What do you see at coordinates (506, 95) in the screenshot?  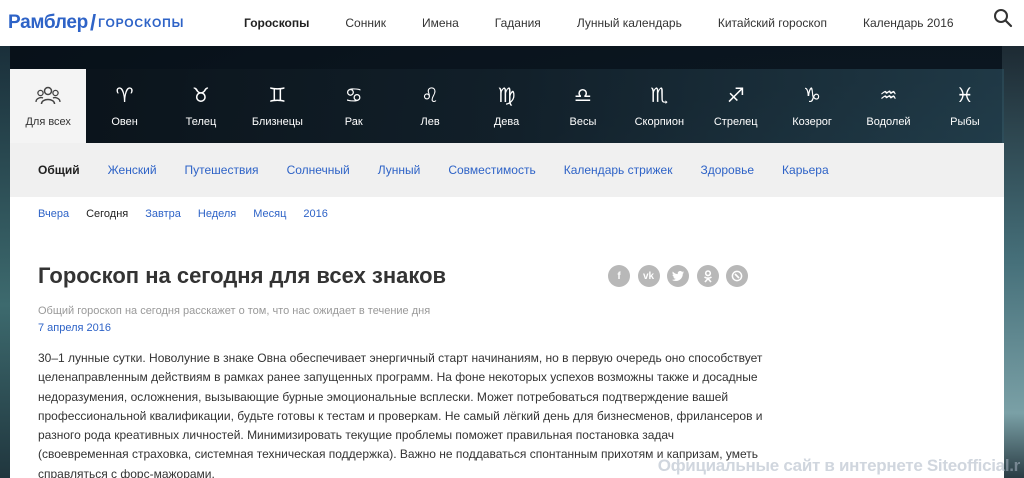 I see `virgo-icon: ♍` at bounding box center [506, 95].